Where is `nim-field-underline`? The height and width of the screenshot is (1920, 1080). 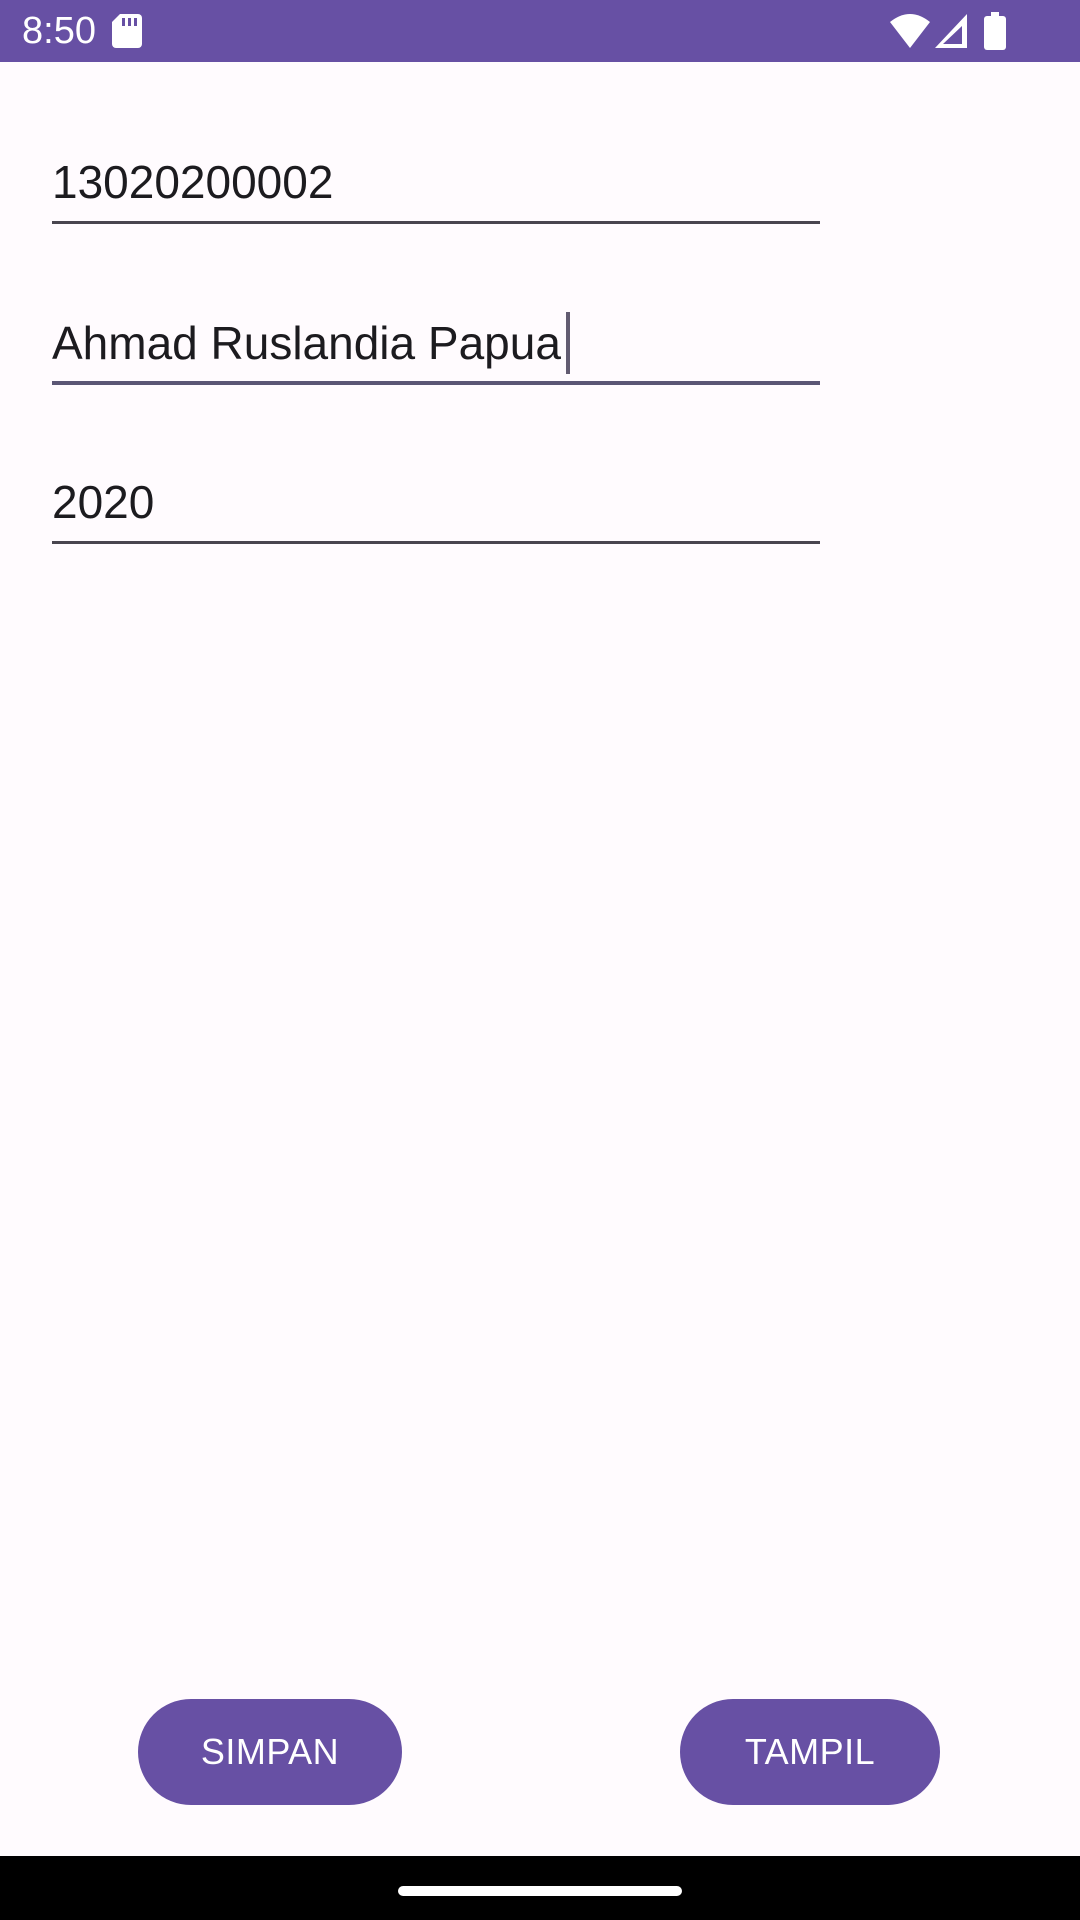
nim-field-underline is located at coordinates (436, 222).